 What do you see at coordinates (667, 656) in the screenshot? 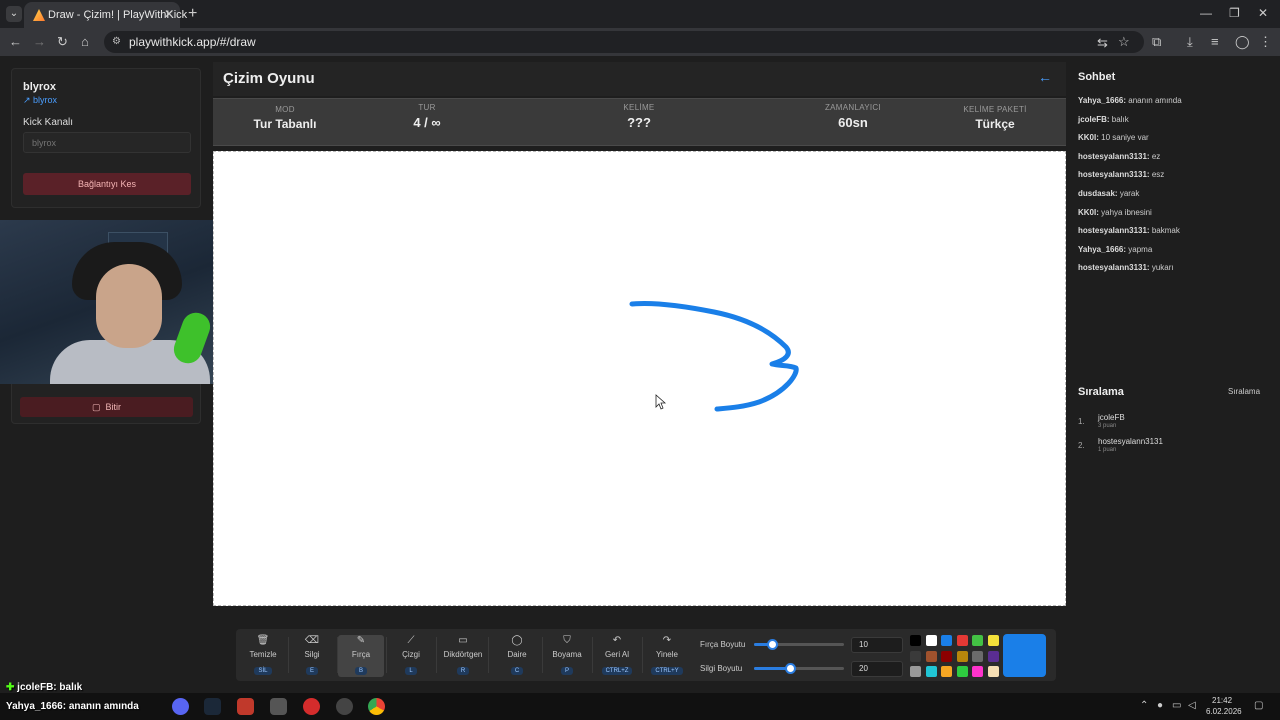
I see `tool-redo: ↷ Yinele CTRL+Y` at bounding box center [667, 656].